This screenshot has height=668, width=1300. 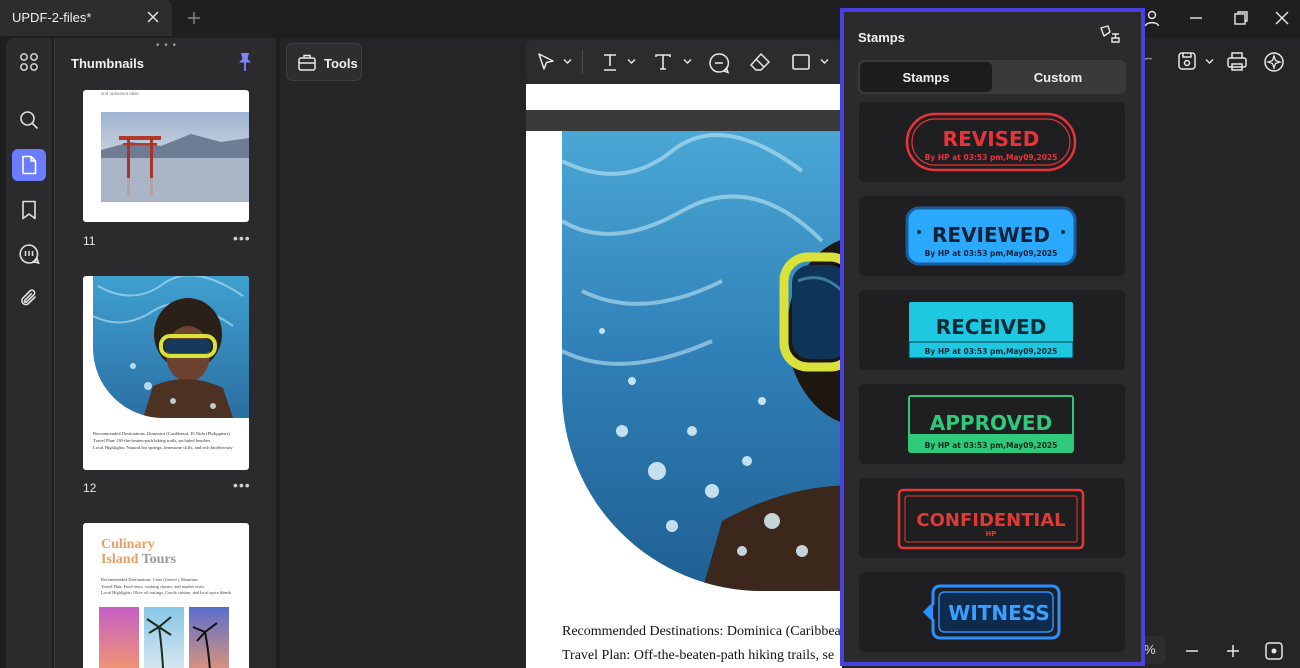 I want to click on search-button, so click(x=29, y=120).